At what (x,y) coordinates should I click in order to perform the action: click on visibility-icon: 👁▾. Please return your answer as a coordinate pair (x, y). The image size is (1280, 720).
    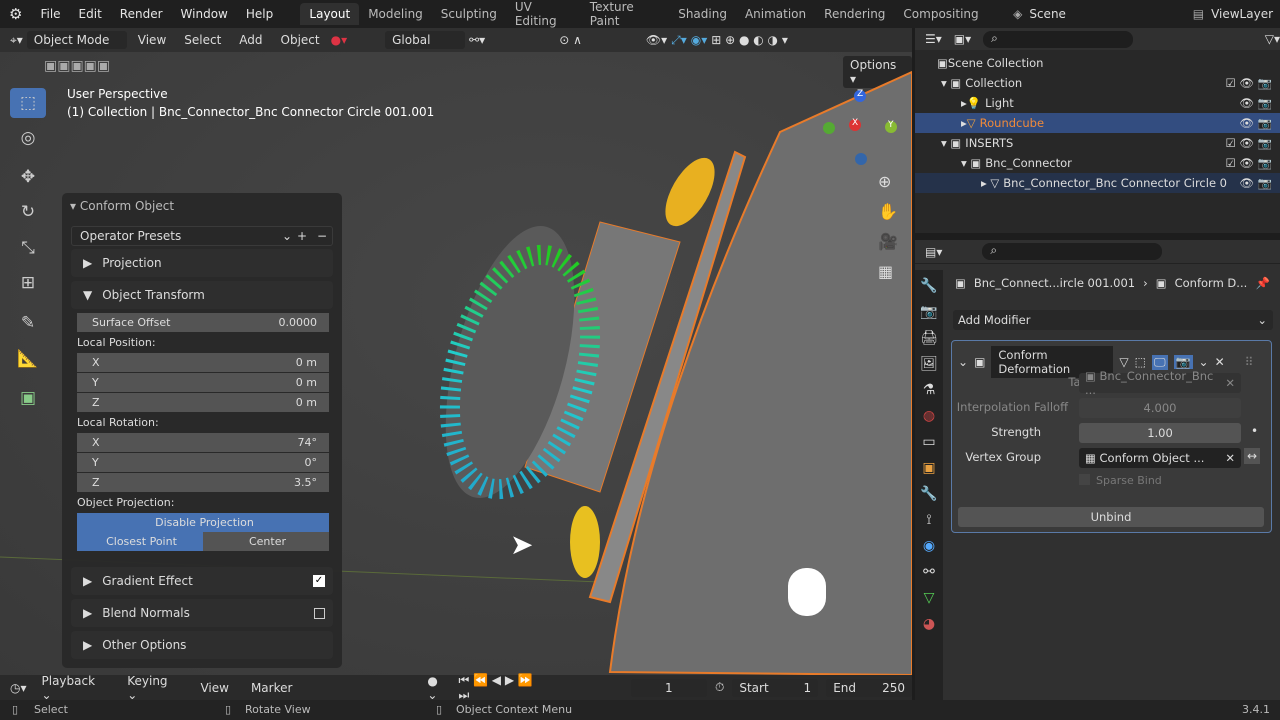
    Looking at the image, I should click on (656, 40).